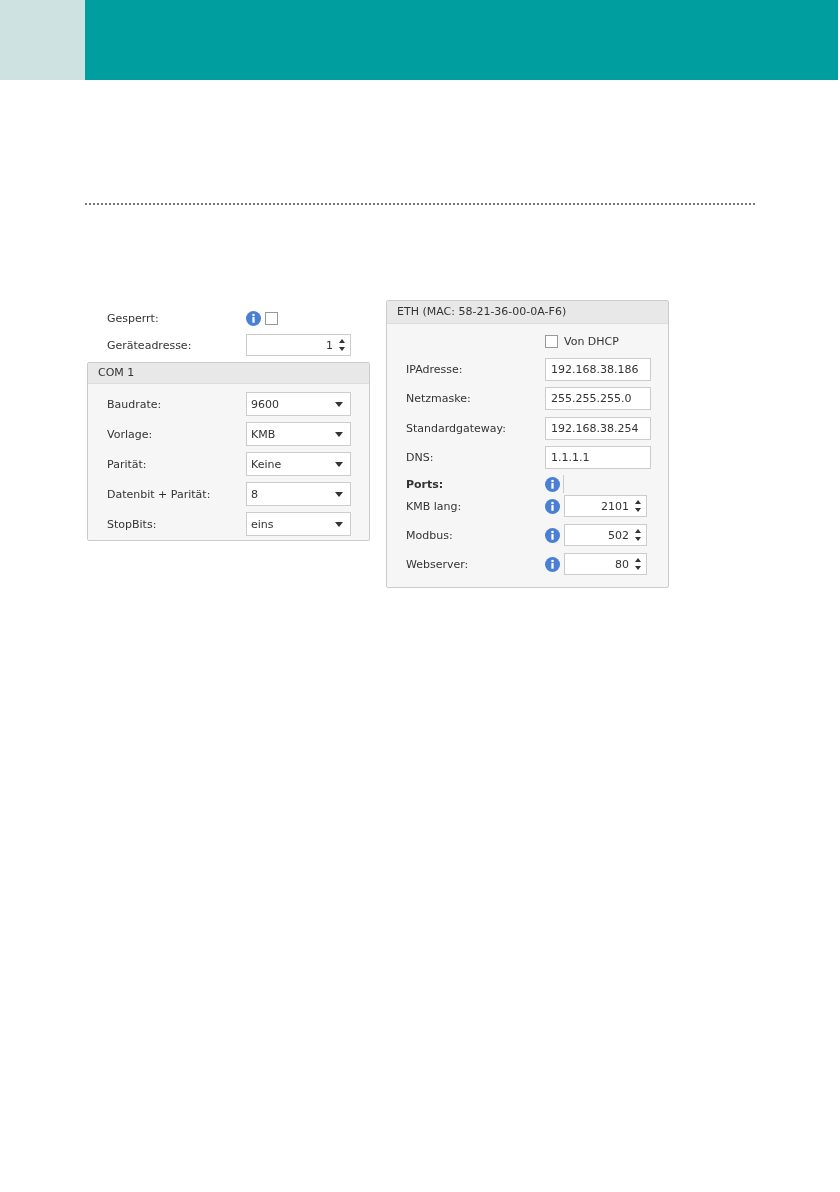 The width and height of the screenshot is (840, 1192). Describe the element at coordinates (130, 434) in the screenshot. I see `field-label: Vorlage:` at that location.